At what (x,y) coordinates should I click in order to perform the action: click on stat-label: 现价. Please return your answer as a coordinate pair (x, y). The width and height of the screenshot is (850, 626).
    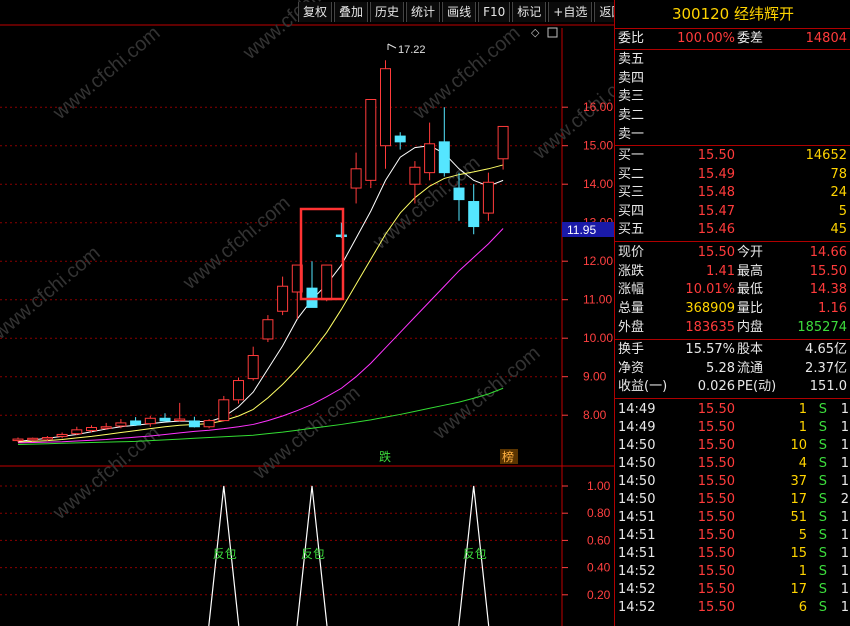
    Looking at the image, I should click on (631, 252).